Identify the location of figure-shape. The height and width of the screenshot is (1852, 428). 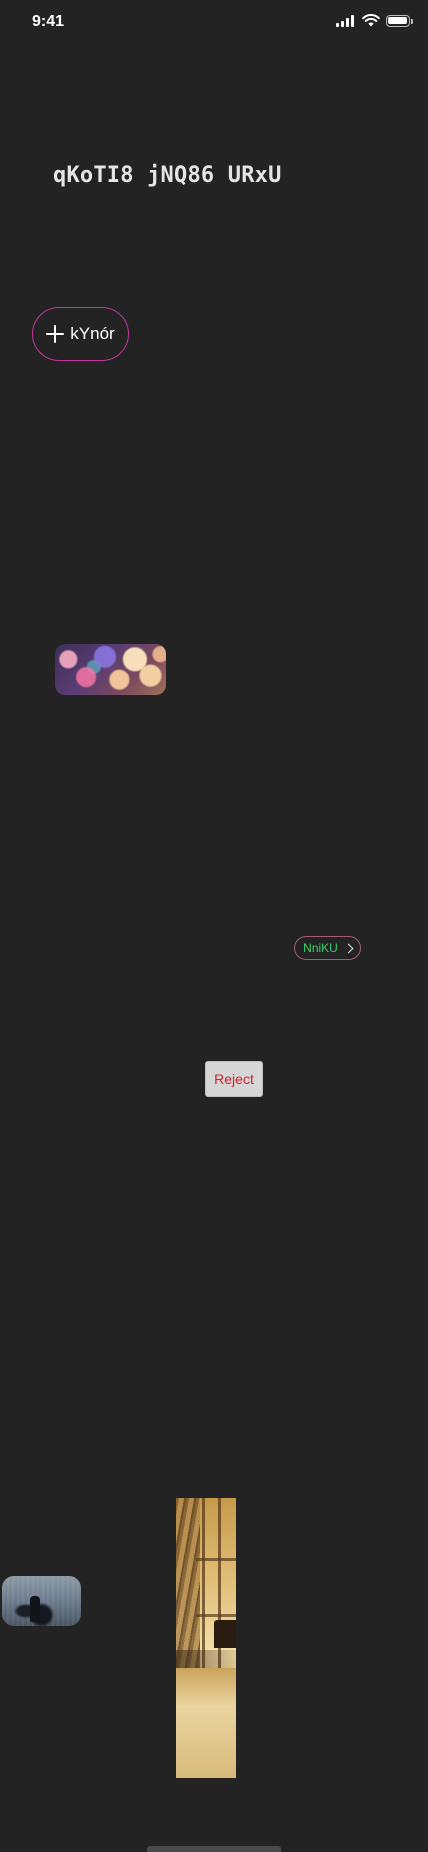
(35, 1609).